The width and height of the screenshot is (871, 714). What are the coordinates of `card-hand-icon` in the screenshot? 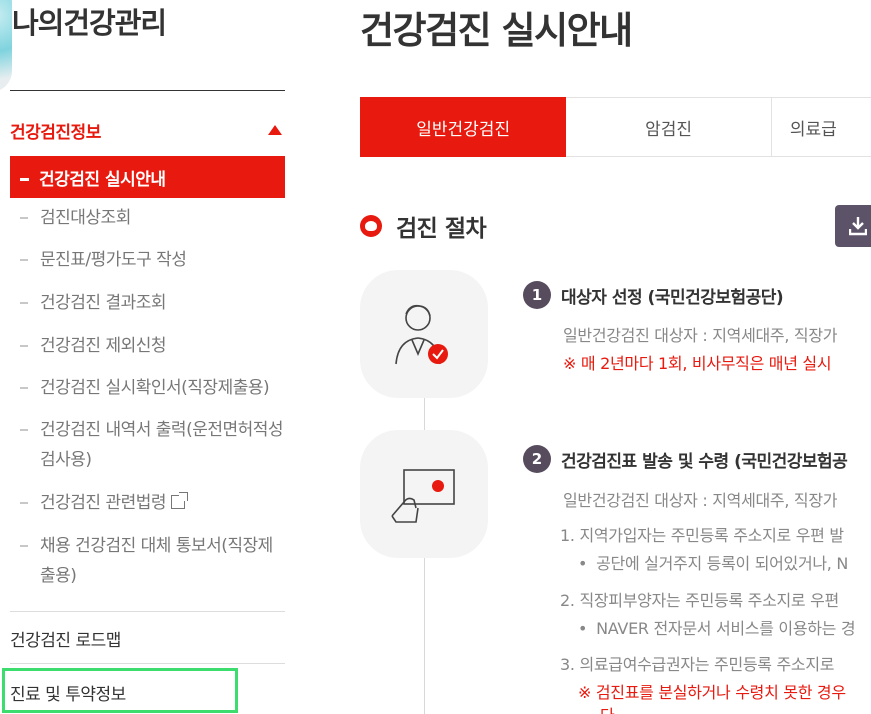 It's located at (423, 496).